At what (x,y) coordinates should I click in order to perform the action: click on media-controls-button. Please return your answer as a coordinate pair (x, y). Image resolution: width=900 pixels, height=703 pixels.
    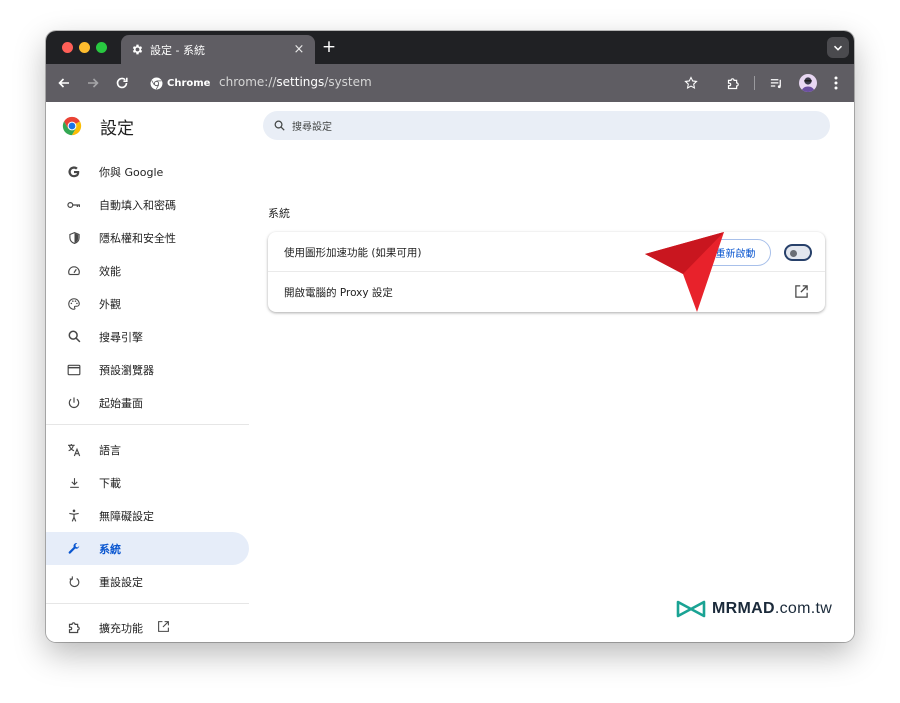
    Looking at the image, I should click on (776, 83).